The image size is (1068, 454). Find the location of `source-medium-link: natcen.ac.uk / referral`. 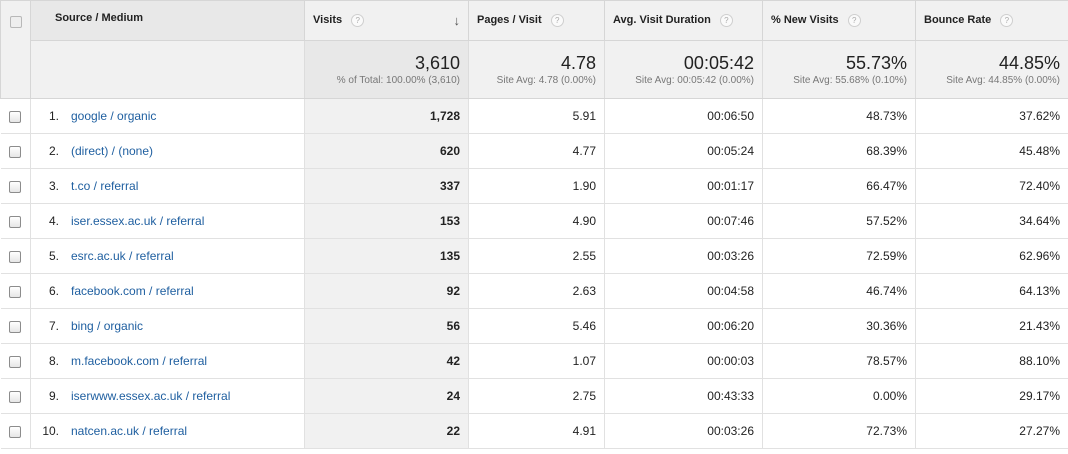

source-medium-link: natcen.ac.uk / referral is located at coordinates (129, 431).